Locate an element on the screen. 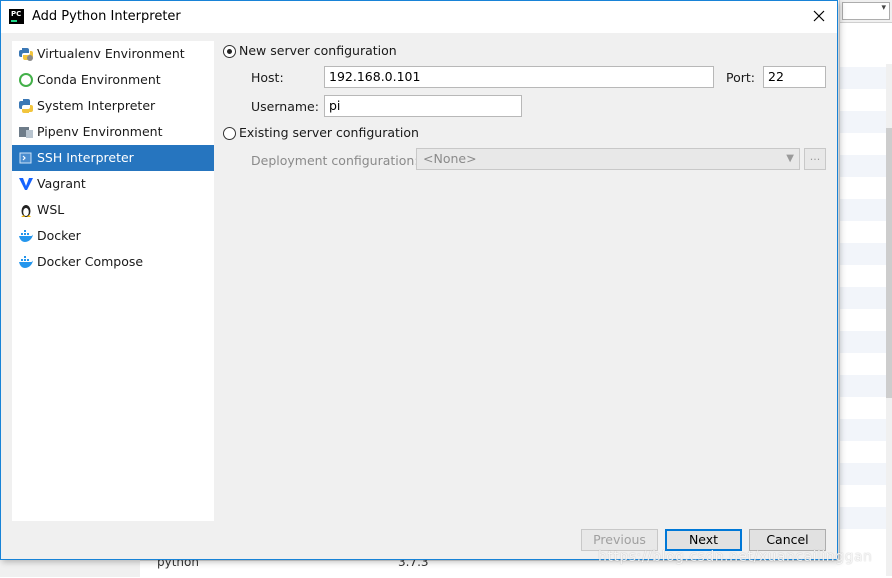  host-input: 192.168.0.101 is located at coordinates (519, 77).